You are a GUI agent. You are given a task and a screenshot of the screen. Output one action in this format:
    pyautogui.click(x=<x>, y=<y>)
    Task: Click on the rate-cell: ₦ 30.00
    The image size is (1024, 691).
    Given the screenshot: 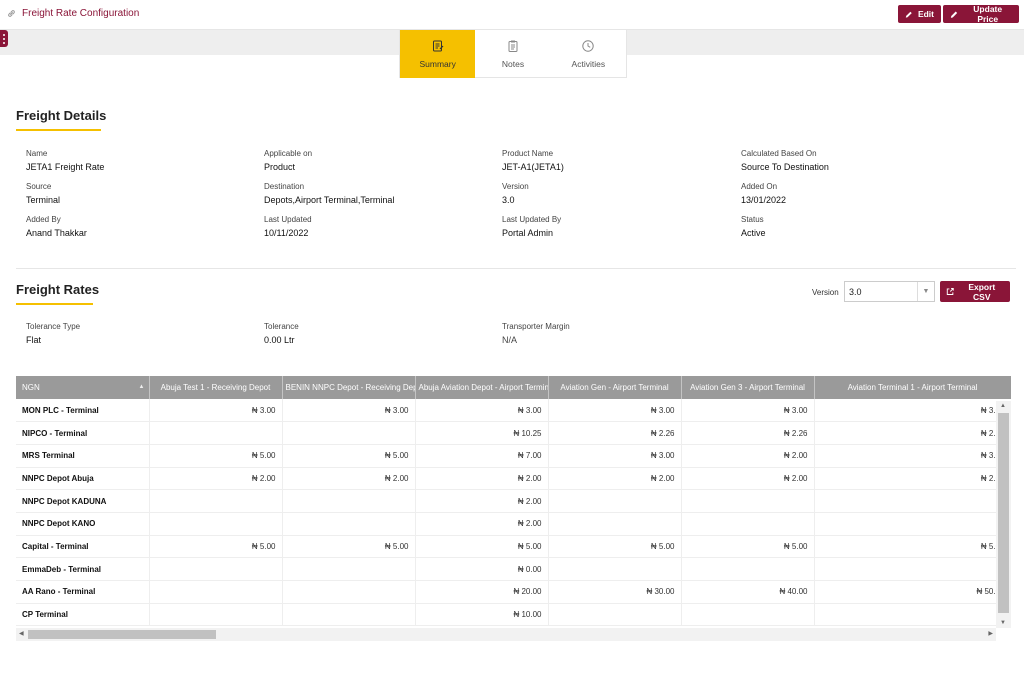 What is the action you would take?
    pyautogui.click(x=615, y=592)
    